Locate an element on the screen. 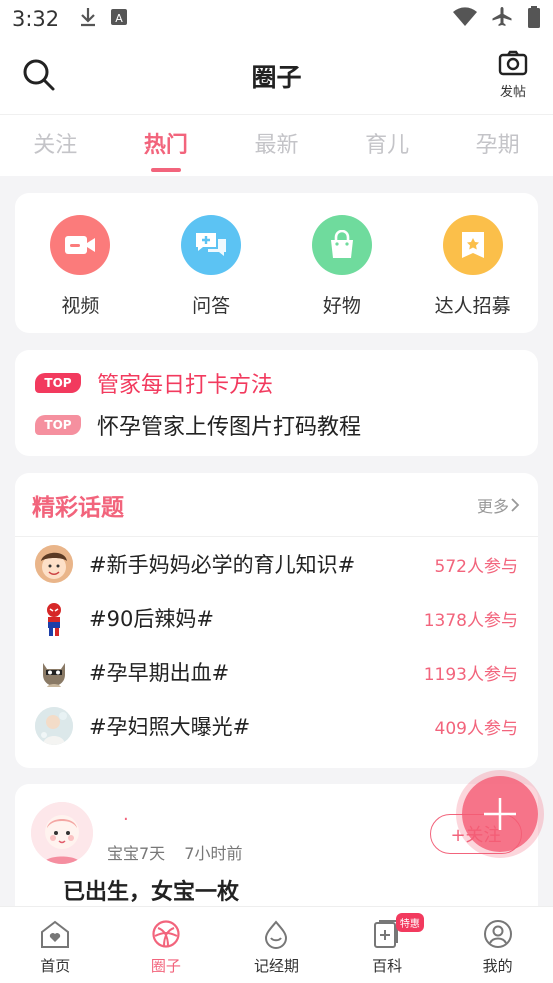 This screenshot has height=983, width=553. topic-participants: 1378人参与 is located at coordinates (470, 620).